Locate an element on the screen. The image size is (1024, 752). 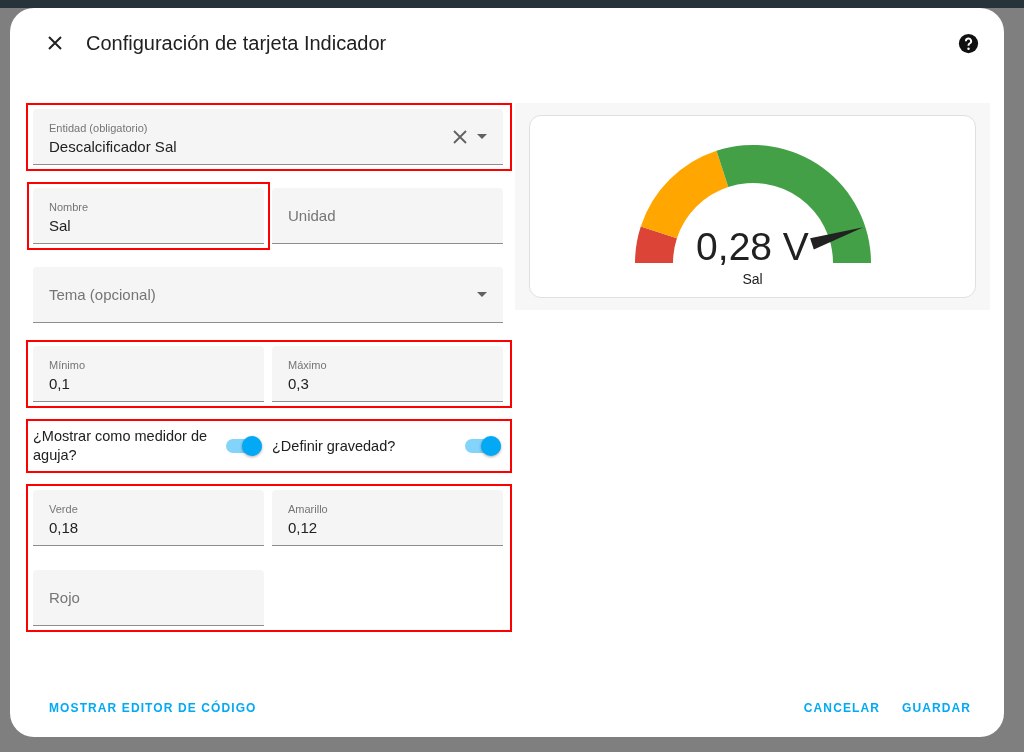
switch-label: ¿Mostrar como medidor de aguja? is located at coordinates (121, 446).